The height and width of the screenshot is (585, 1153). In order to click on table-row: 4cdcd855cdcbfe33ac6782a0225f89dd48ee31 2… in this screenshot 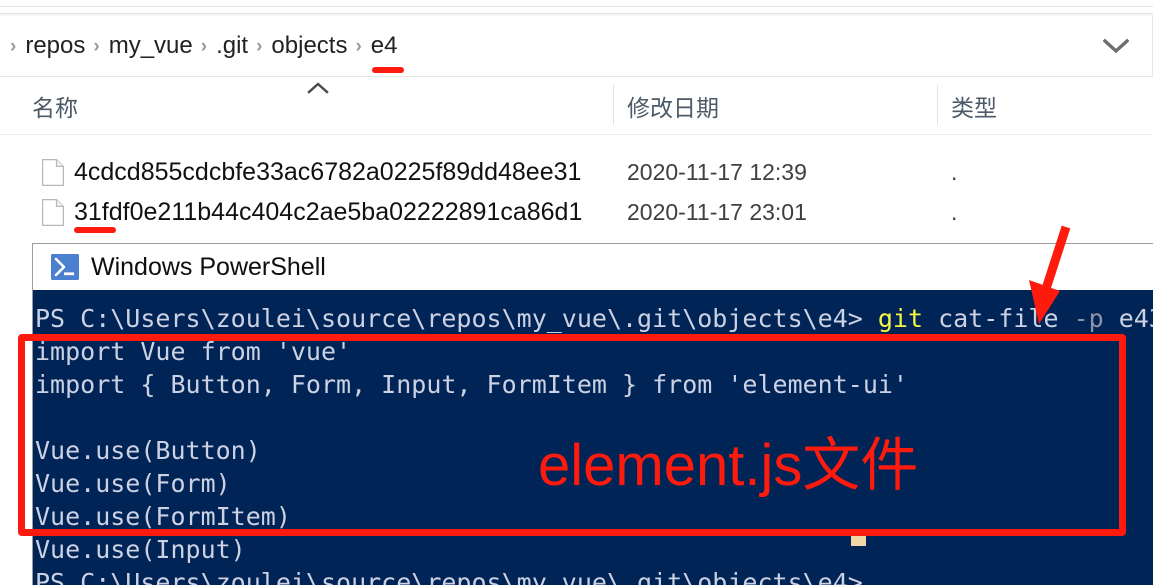, I will do `click(576, 172)`.